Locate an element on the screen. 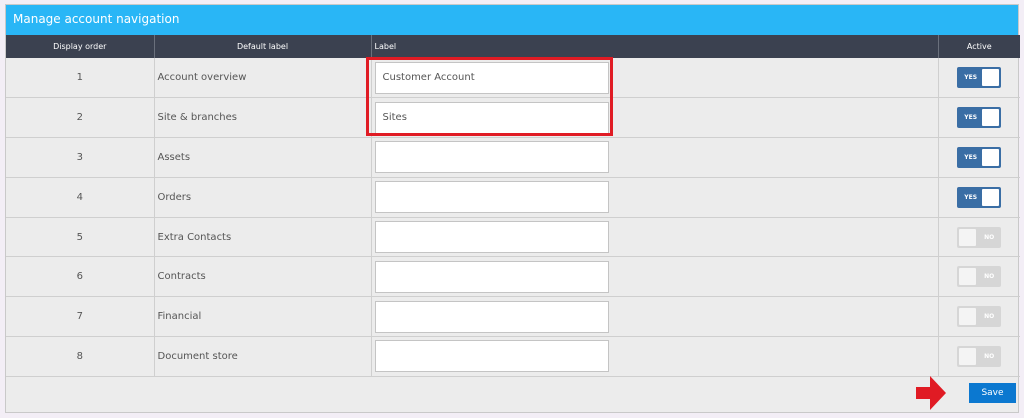 The height and width of the screenshot is (418, 1024). header-label: Label is located at coordinates (655, 46).